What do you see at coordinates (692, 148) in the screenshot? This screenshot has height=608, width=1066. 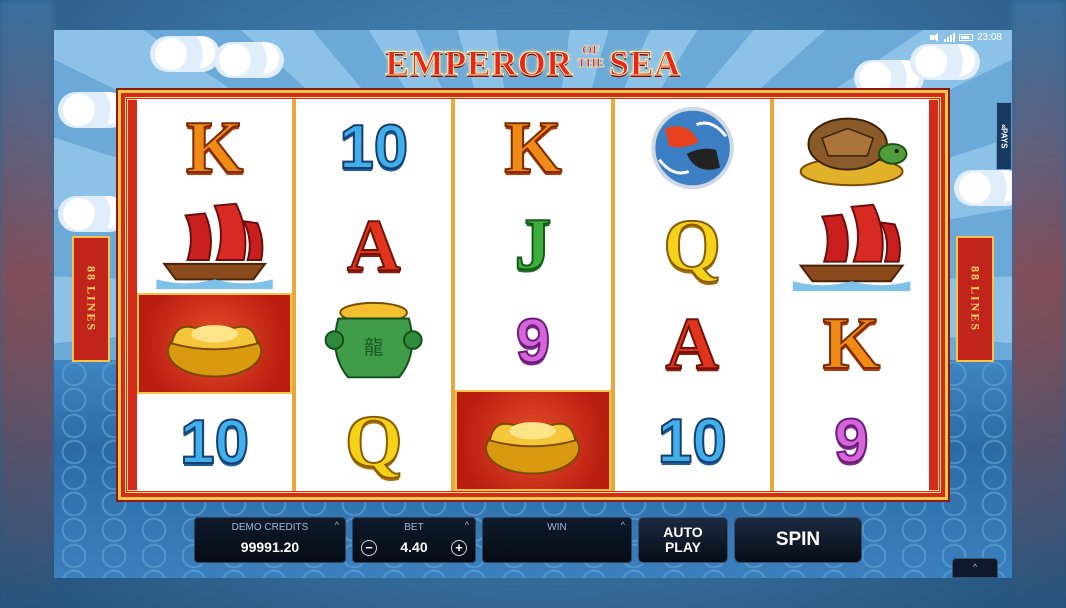 I see `koi-fish-icon` at bounding box center [692, 148].